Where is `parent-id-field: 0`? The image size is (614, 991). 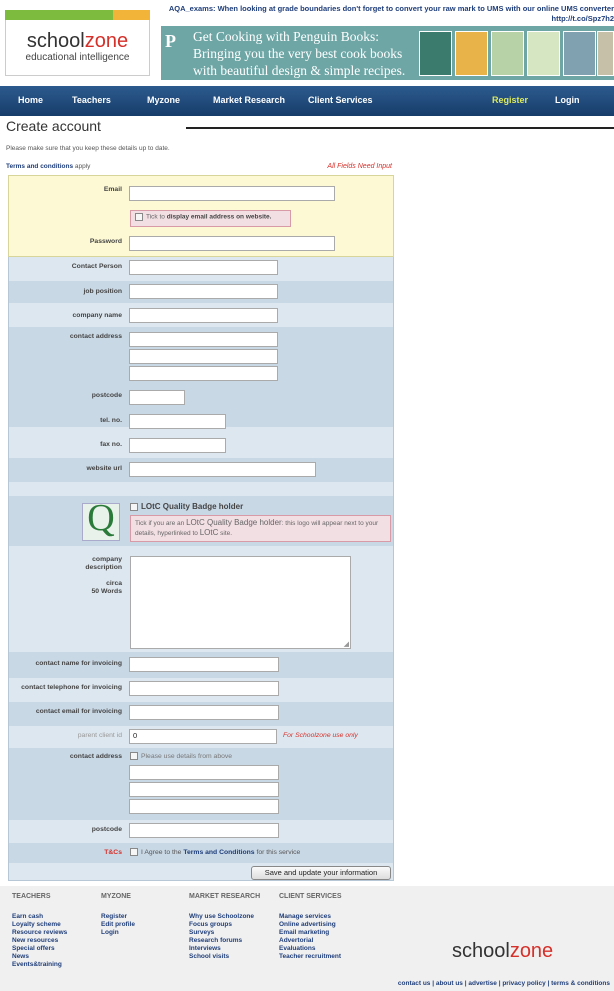
parent-id-field: 0 is located at coordinates (203, 736).